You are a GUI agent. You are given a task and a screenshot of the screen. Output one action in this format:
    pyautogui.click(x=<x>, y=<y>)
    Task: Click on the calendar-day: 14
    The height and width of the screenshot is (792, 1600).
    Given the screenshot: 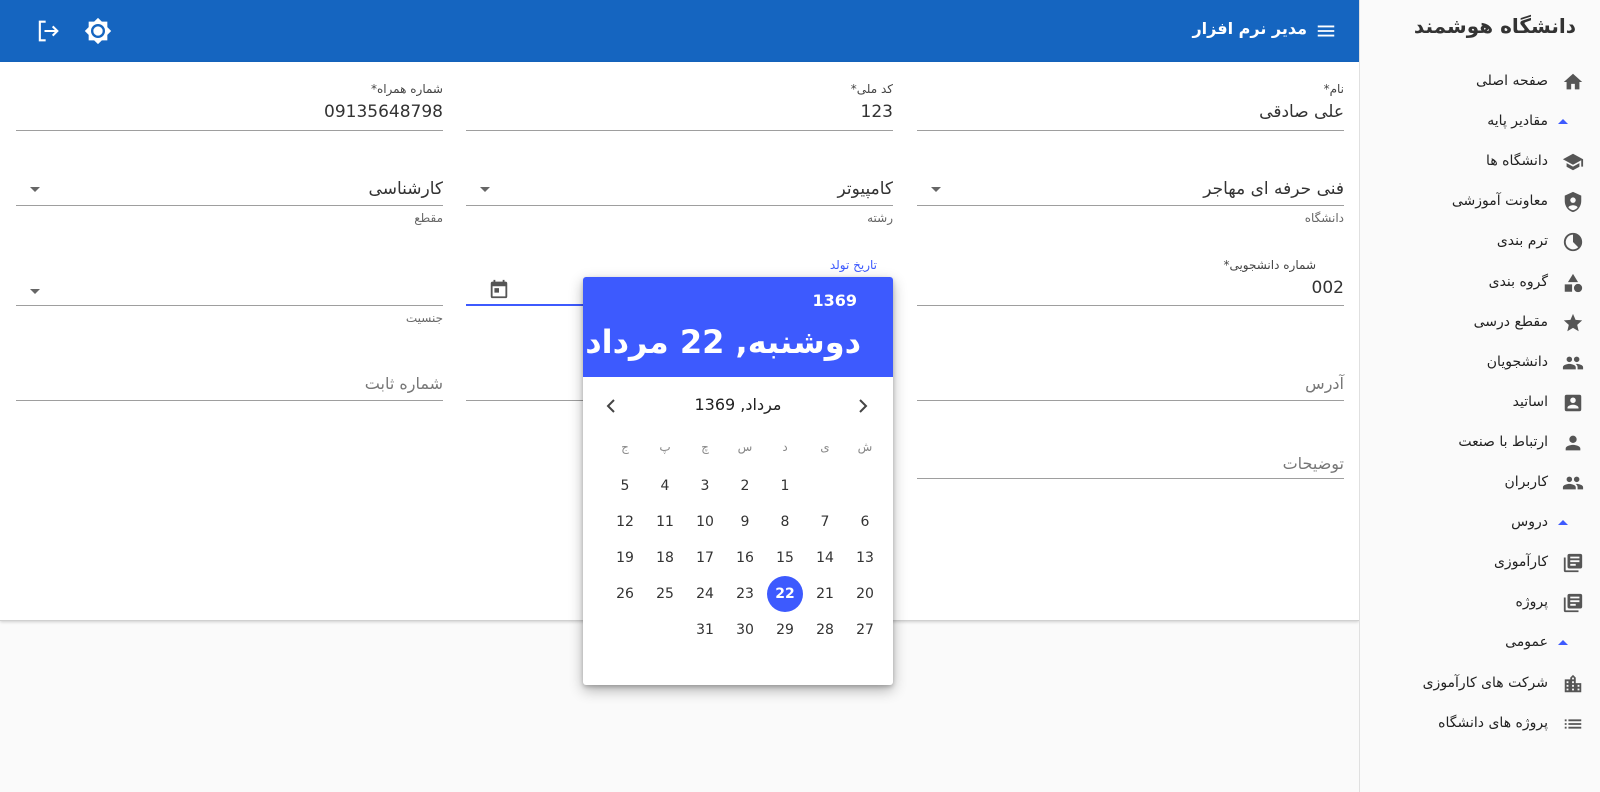 What is the action you would take?
    pyautogui.click(x=825, y=558)
    